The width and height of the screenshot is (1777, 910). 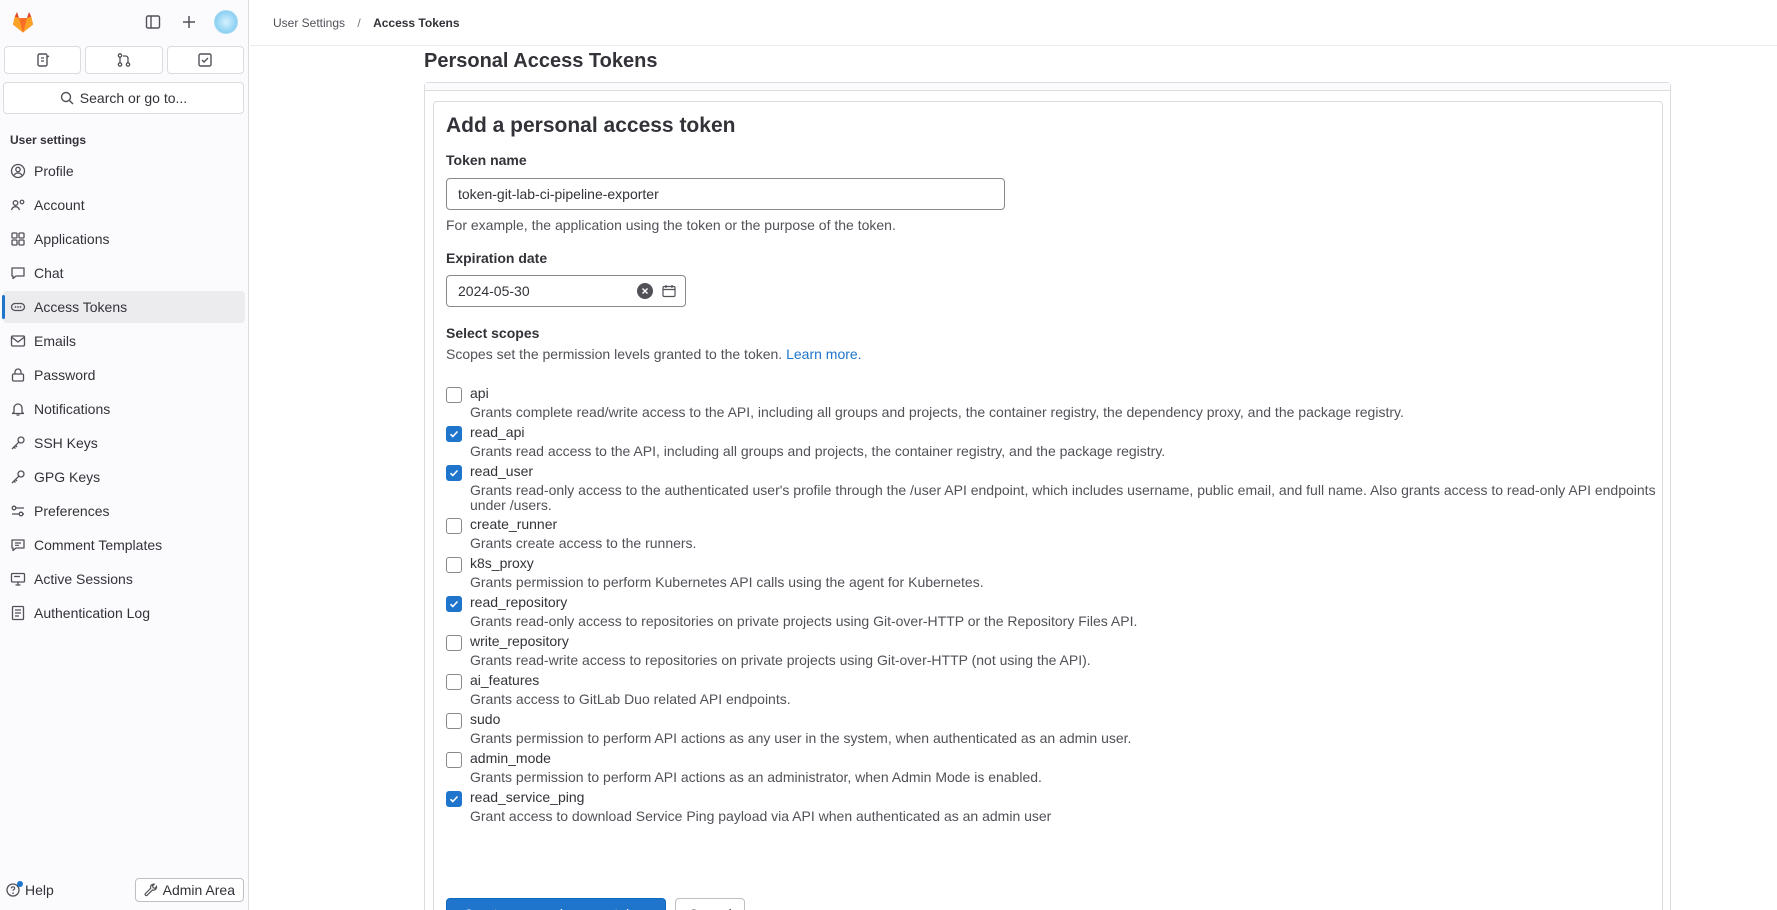 I want to click on cancel-button: Cancel, so click(x=710, y=904).